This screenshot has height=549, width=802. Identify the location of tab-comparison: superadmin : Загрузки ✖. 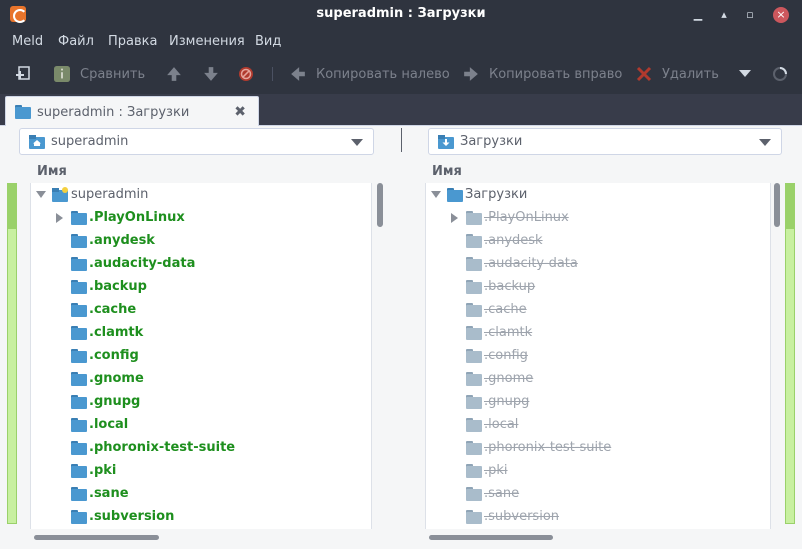
(132, 111).